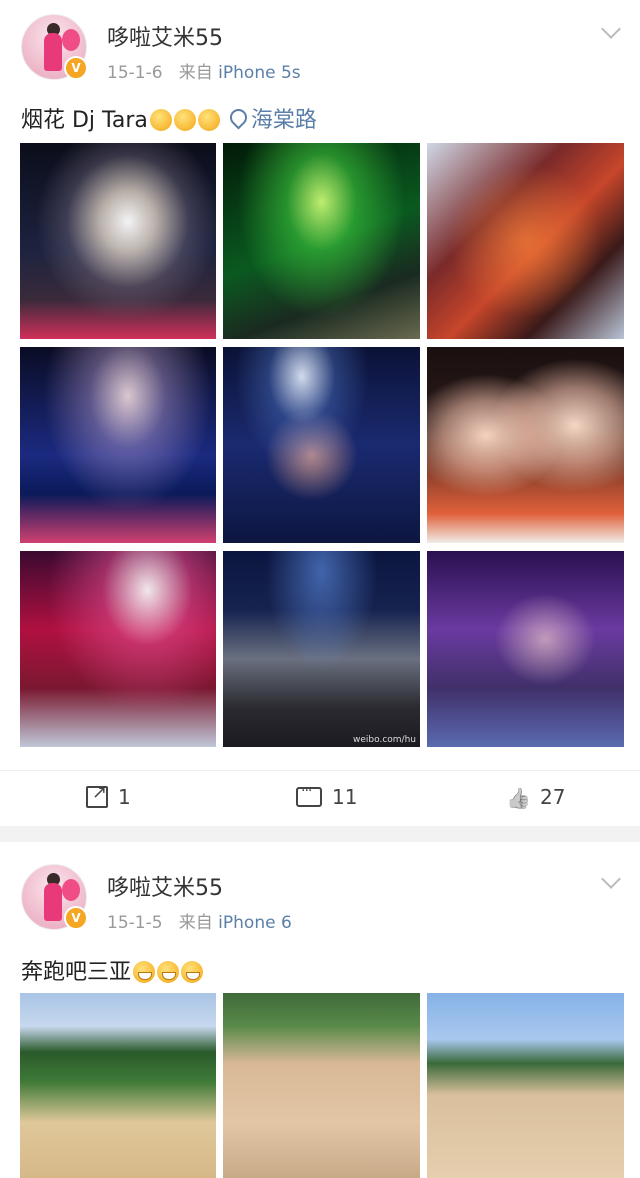  Describe the element at coordinates (255, 923) in the screenshot. I see `source-device: iPhone 6` at that location.